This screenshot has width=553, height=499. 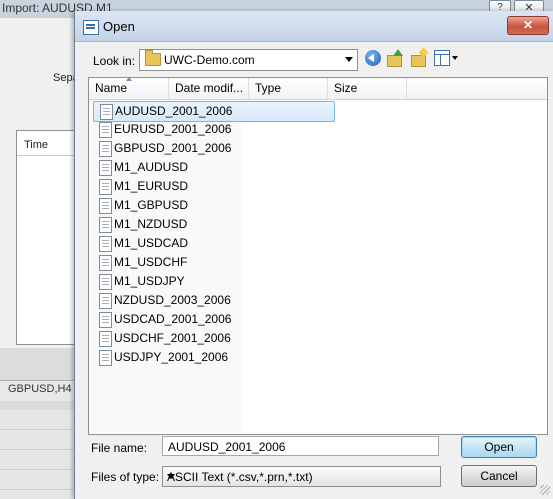 I want to click on new-folder-icon, so click(x=419, y=57).